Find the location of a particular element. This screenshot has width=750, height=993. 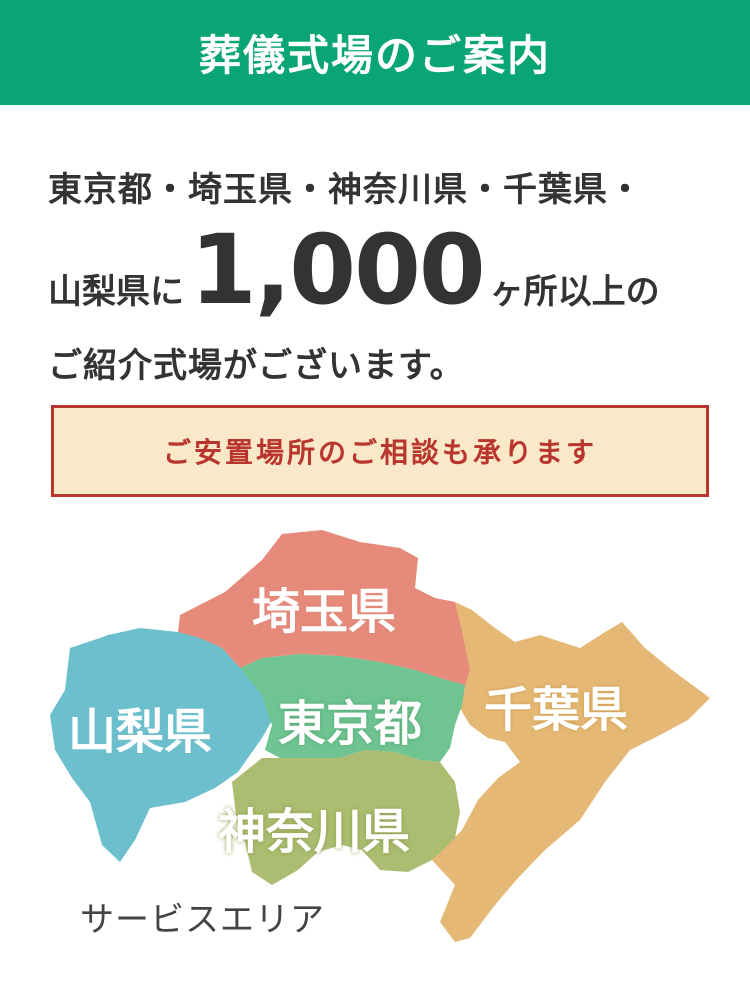

intro-line-2: 山梨県に 1,000 ヶ所以上の is located at coordinates (354, 270).